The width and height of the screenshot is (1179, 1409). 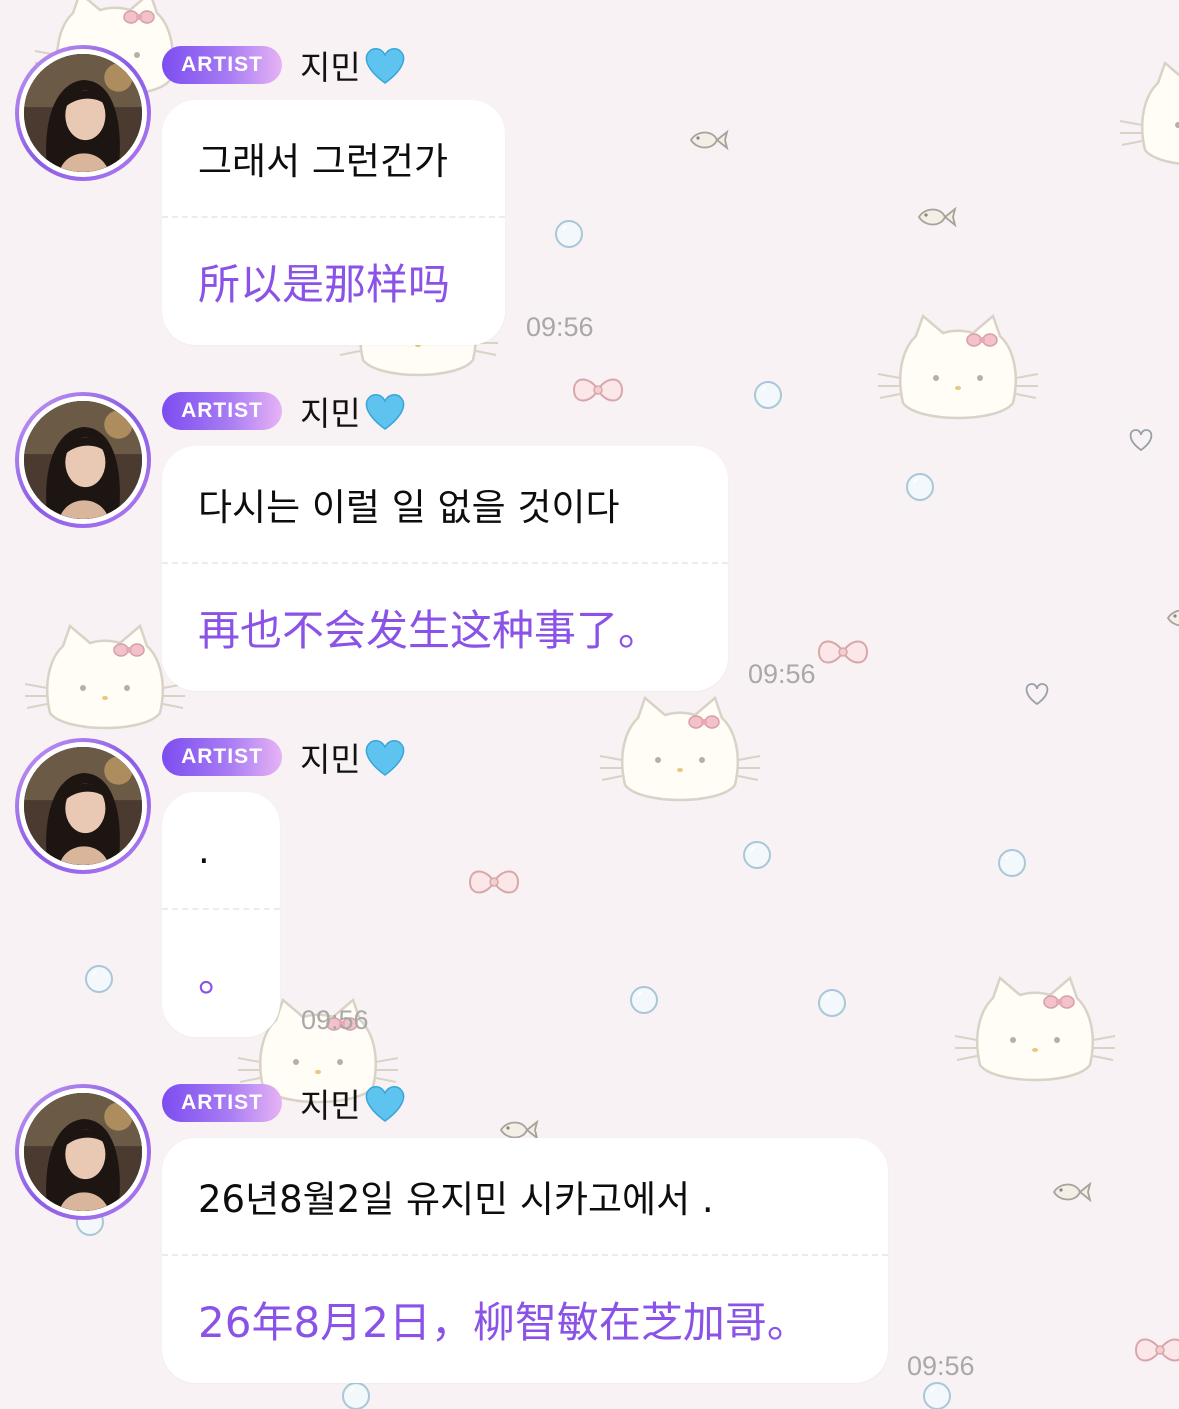 What do you see at coordinates (503, 1322) in the screenshot?
I see `translation-text: 26年8月2日，柳智敏在芝加哥。` at bounding box center [503, 1322].